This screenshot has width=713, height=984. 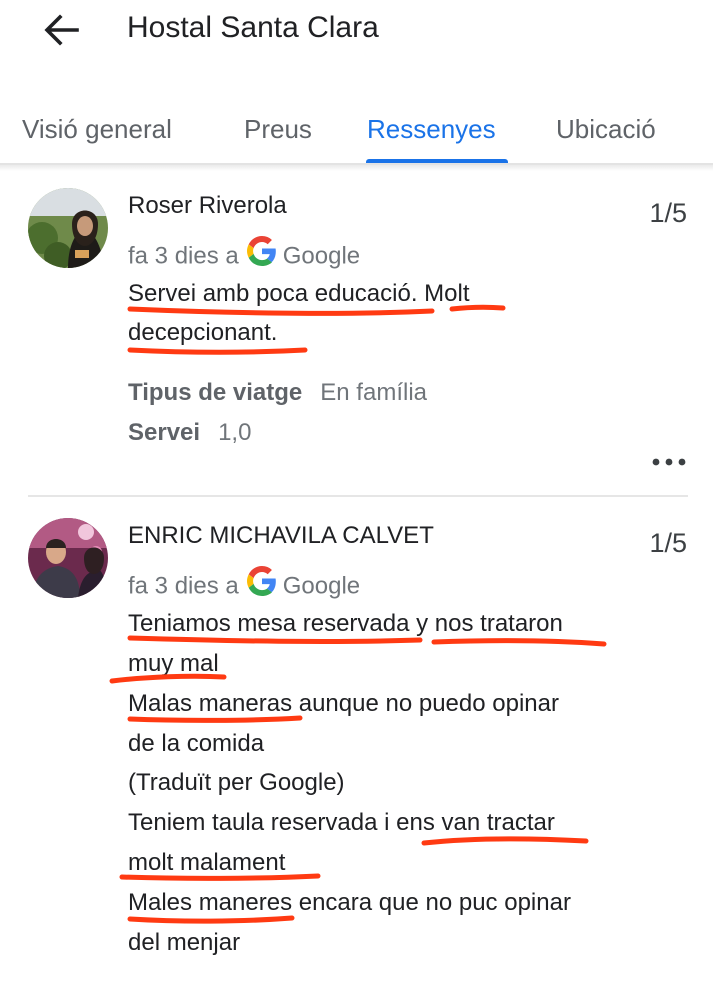 I want to click on review-text-line: Malas maneras aunque no puedo opinar, so click(x=343, y=703).